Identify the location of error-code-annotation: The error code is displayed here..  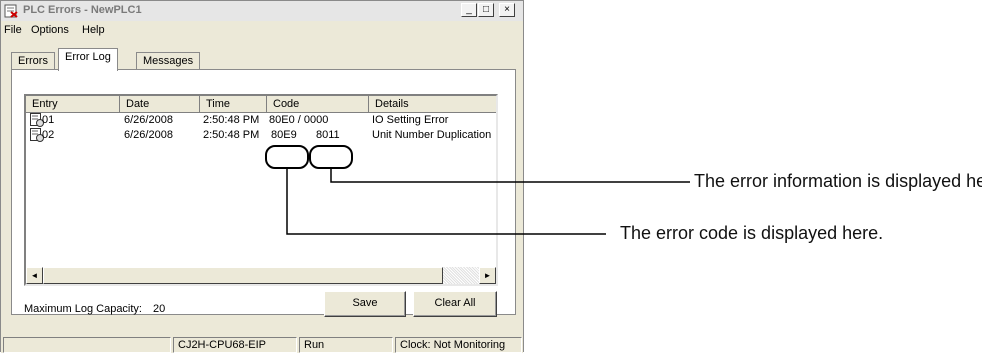
(752, 233).